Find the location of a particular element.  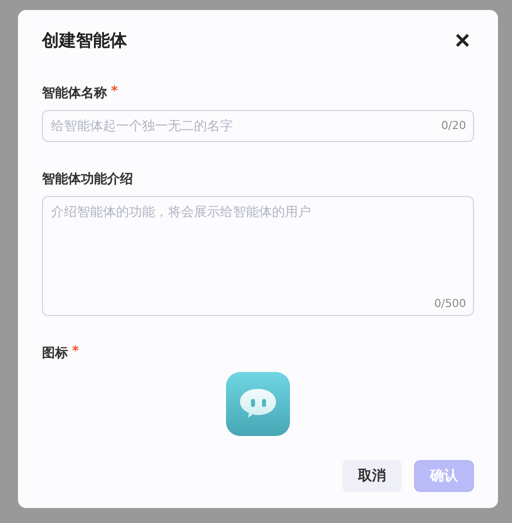

character-count: 0/20 is located at coordinates (453, 125).